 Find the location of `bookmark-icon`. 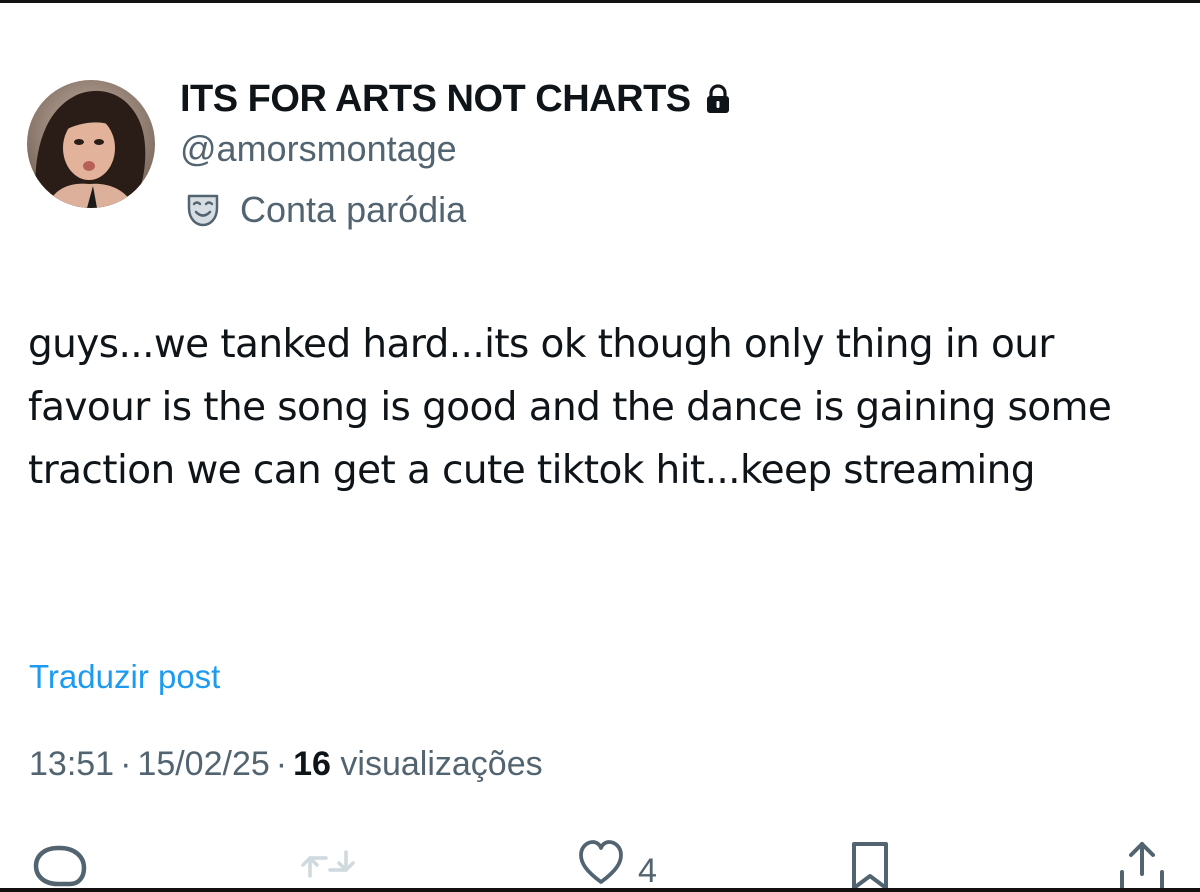

bookmark-icon is located at coordinates (870, 863).